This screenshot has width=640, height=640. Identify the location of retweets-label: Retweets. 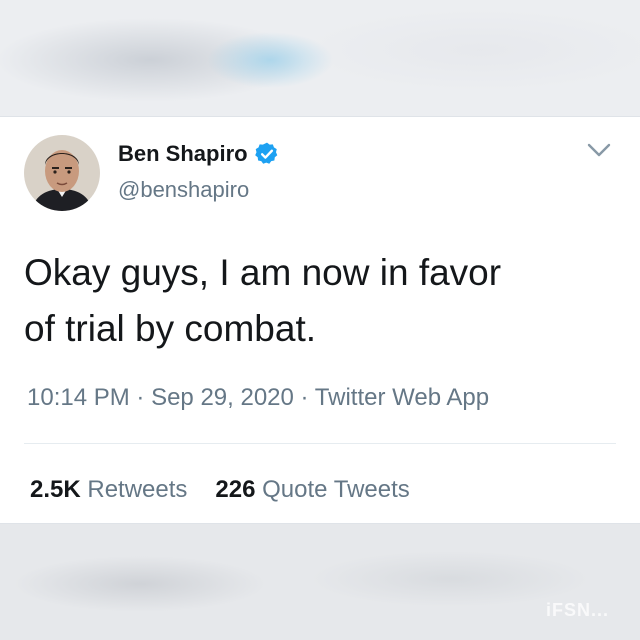
(137, 489).